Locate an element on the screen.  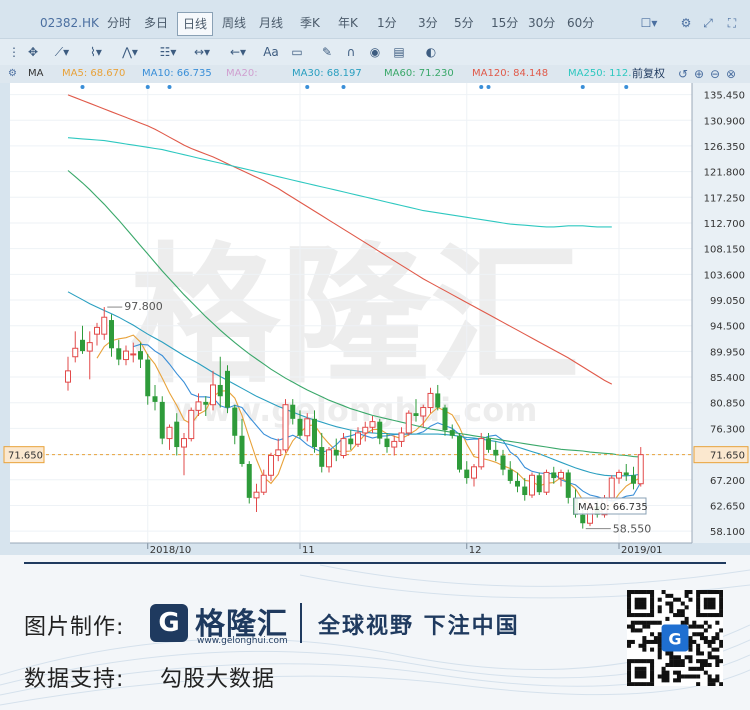
zoom-out-icon: ⊖ is located at coordinates (715, 74).